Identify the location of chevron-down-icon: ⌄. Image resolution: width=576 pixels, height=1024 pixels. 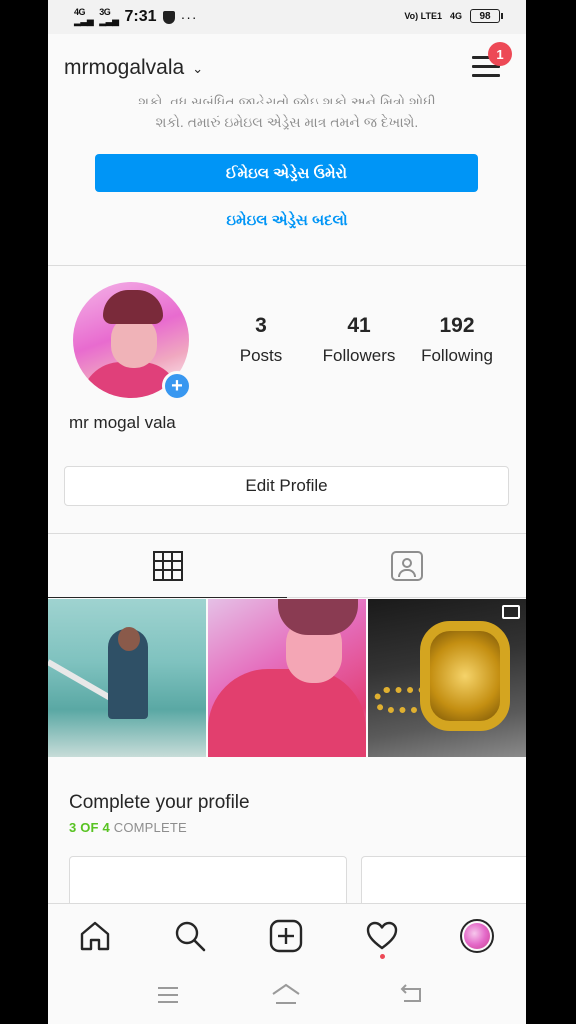
(198, 68).